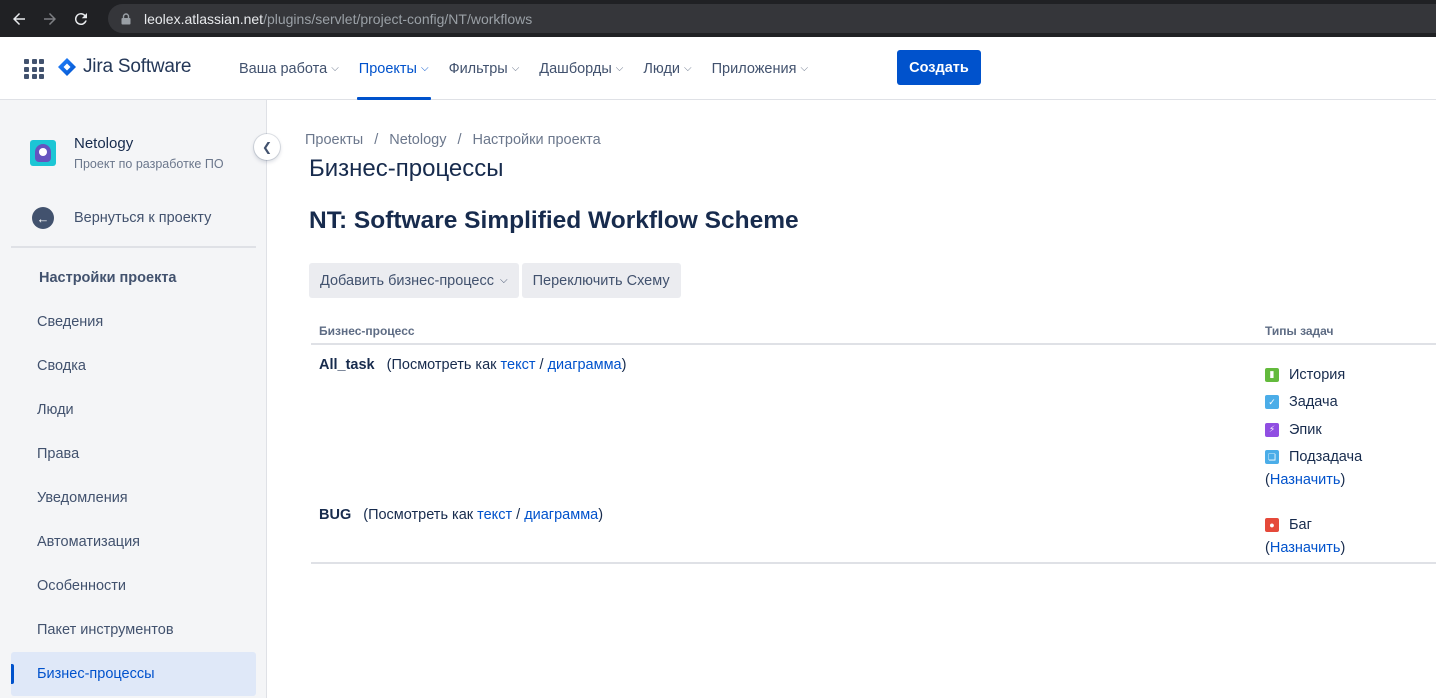  I want to click on epic-icon: ⚡, so click(1272, 429).